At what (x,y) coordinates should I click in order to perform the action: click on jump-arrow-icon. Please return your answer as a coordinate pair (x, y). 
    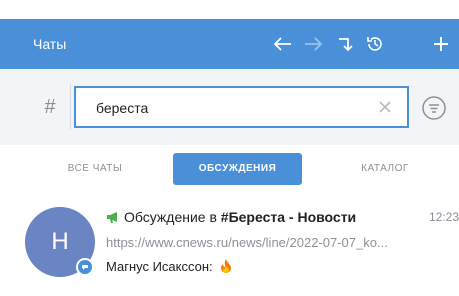
    Looking at the image, I should click on (345, 44).